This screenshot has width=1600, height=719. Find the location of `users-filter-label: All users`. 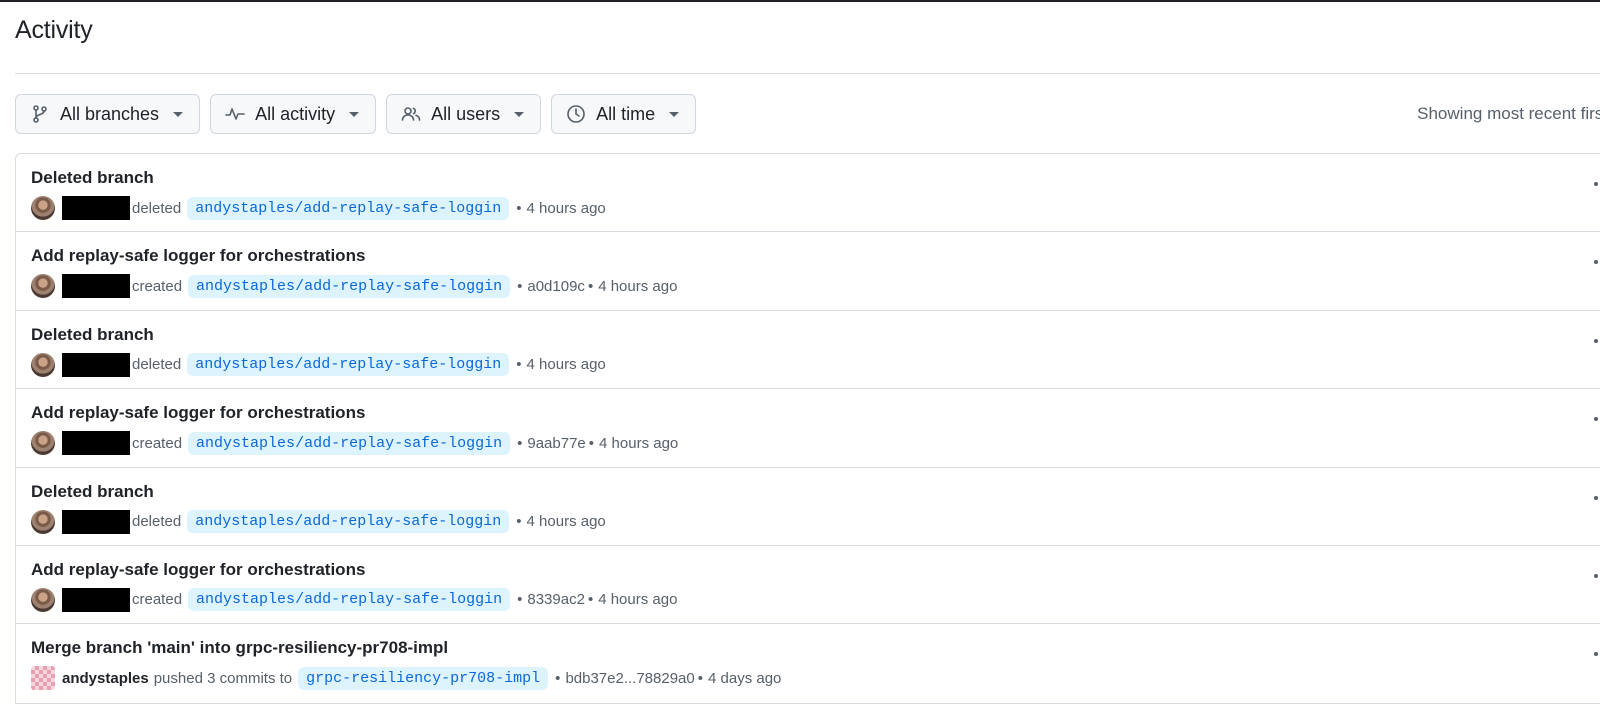

users-filter-label: All users is located at coordinates (466, 113).